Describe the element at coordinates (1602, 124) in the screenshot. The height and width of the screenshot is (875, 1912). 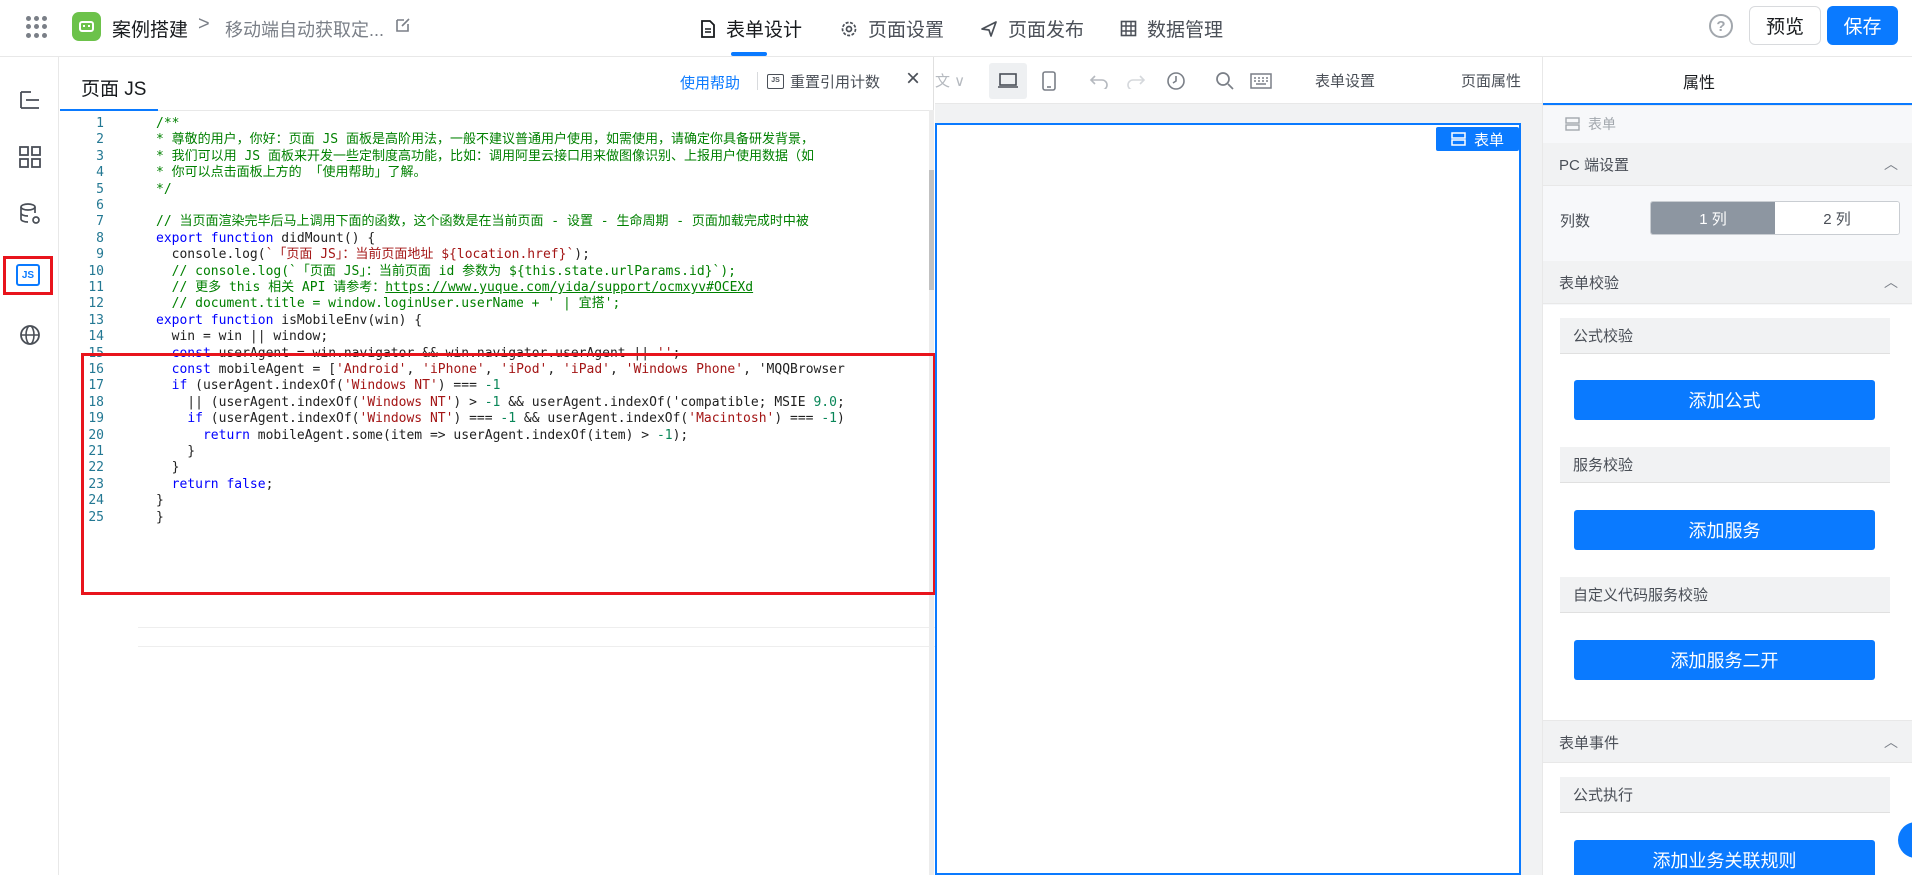
I see `form-node-text: 表单` at that location.